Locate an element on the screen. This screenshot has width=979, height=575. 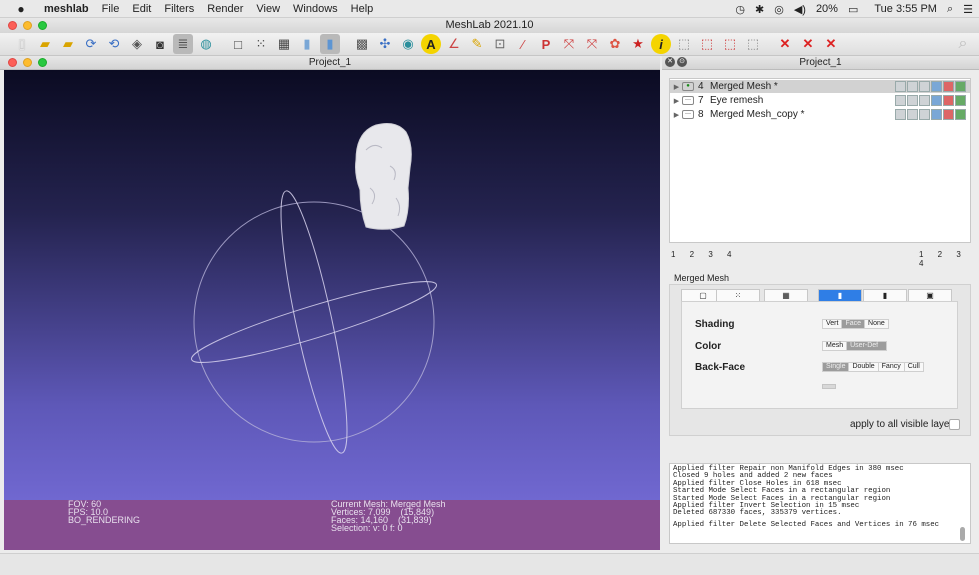
control-center-icon: ☰ is located at coordinates (968, 9).